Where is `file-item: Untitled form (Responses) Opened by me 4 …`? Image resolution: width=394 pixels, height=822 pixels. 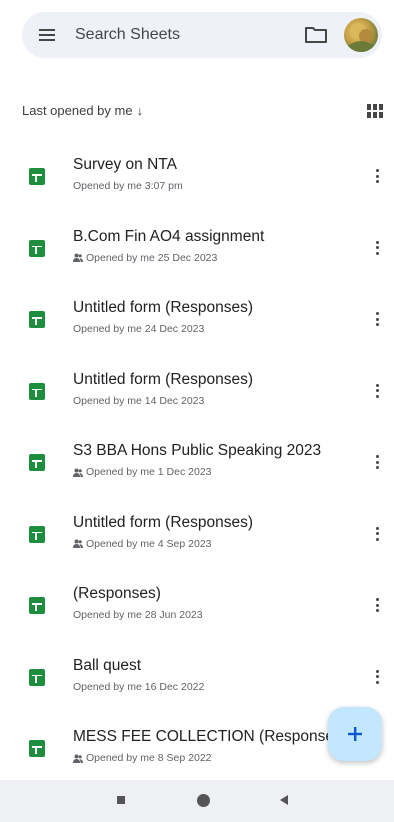
file-item: Untitled form (Responses) Opened by me 4 … is located at coordinates (197, 540).